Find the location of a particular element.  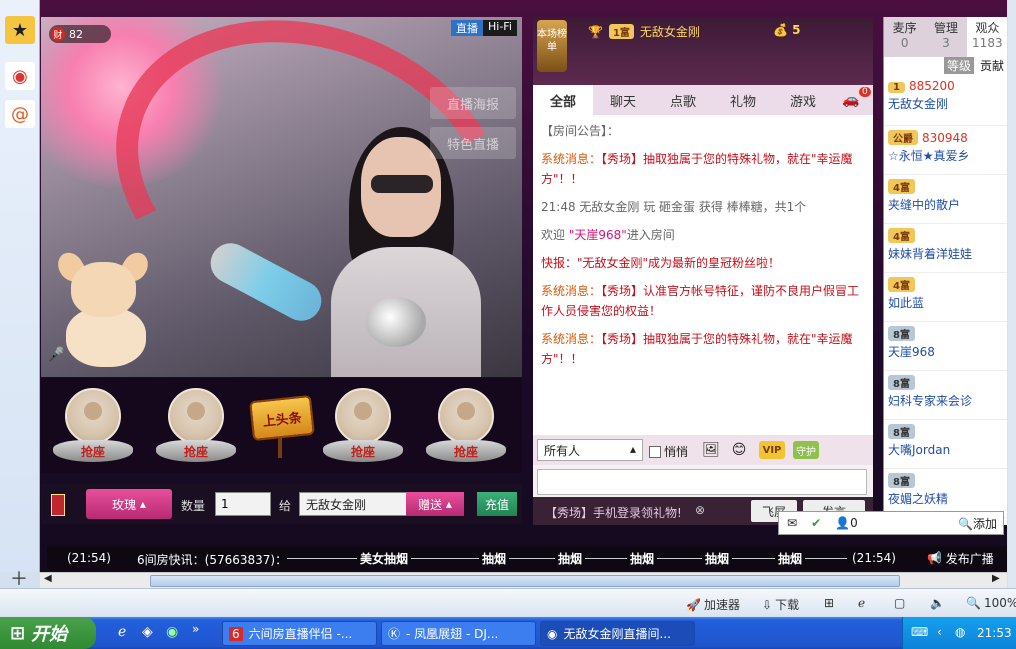

windows-logo-icon: ⊞ is located at coordinates (18, 633).